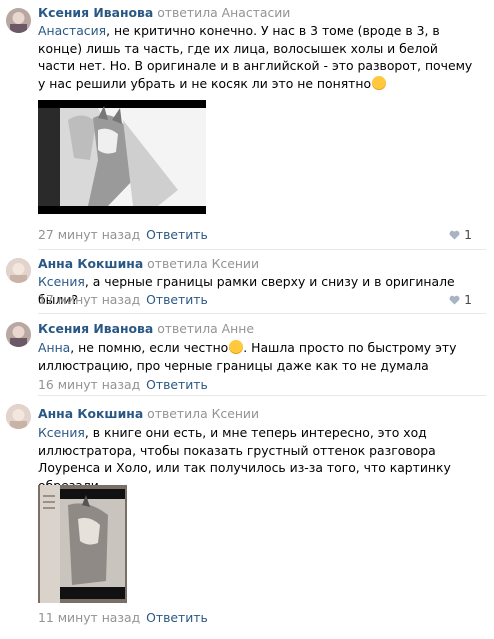 The image size is (494, 639). I want to click on comment-header: Ксения Иванова ответила Анне, so click(146, 328).